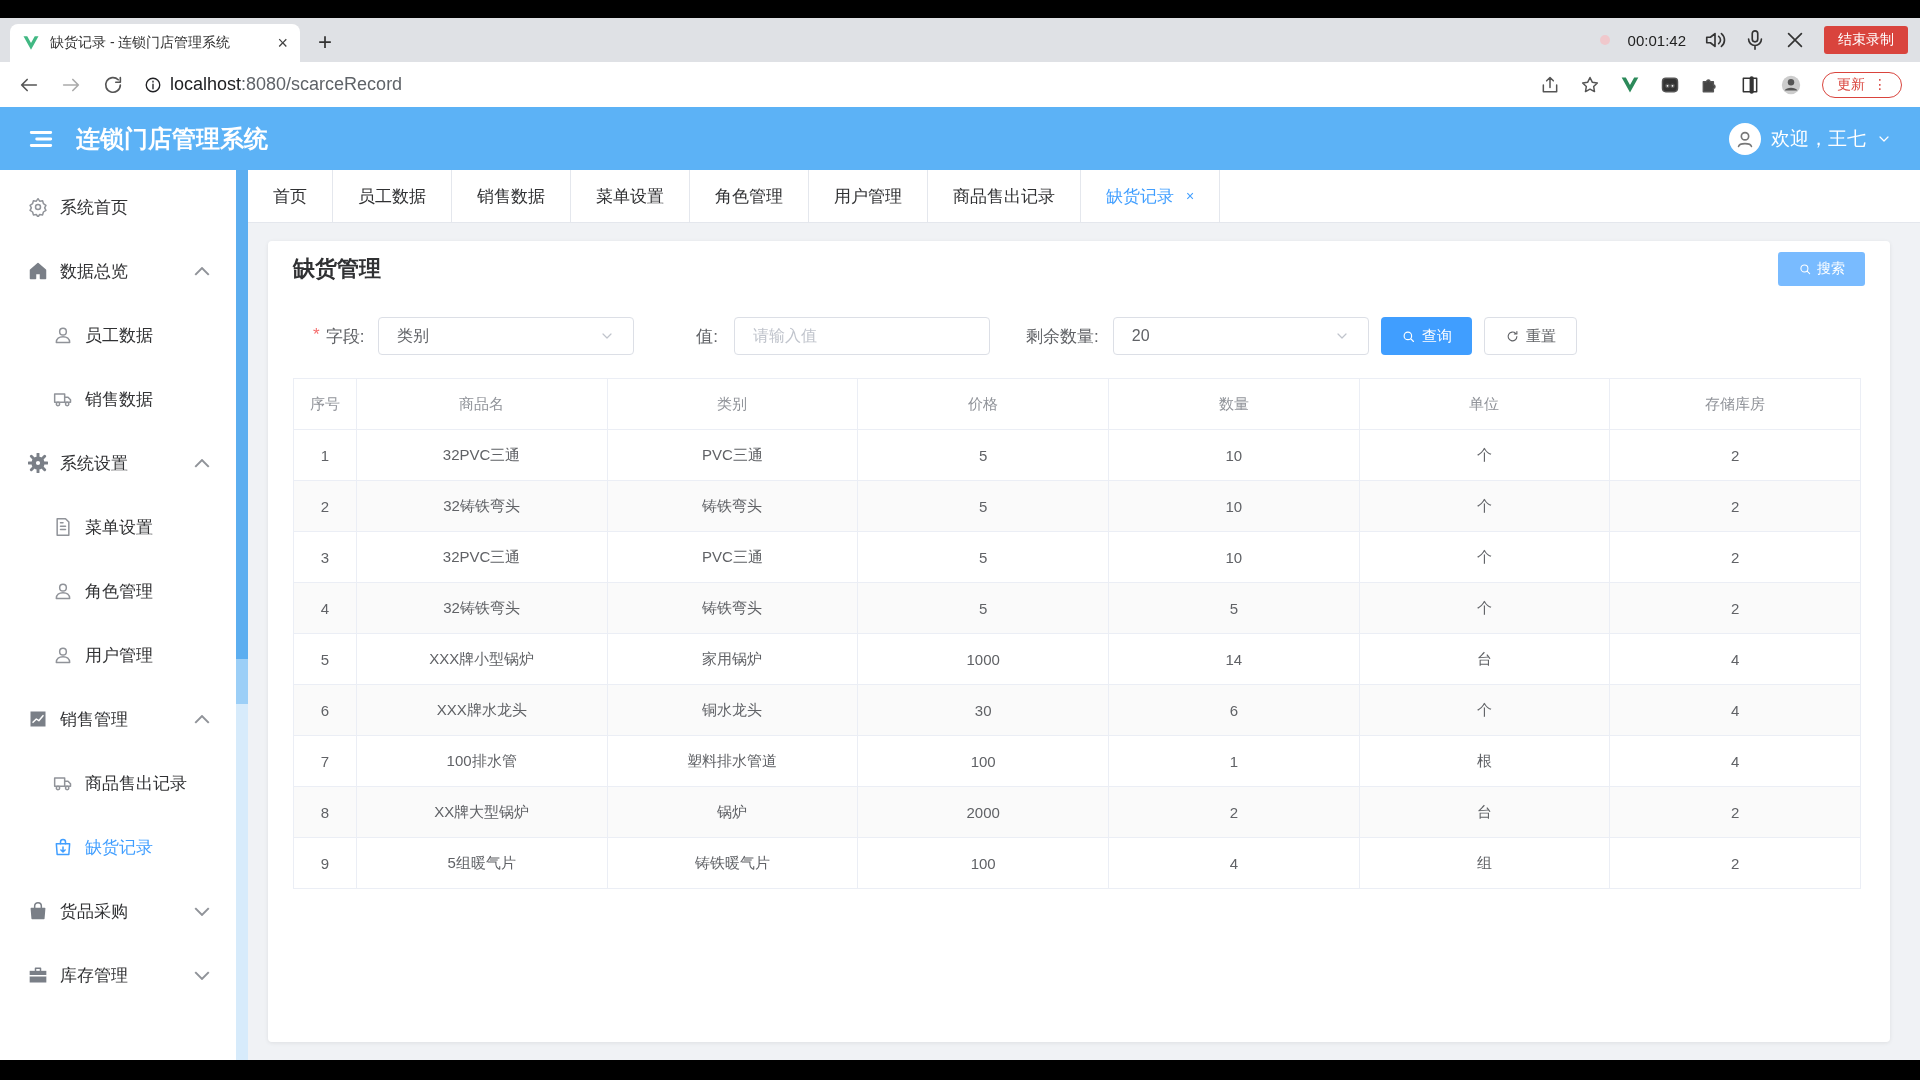 The width and height of the screenshot is (1920, 1080). I want to click on scrollbar, so click(242, 615).